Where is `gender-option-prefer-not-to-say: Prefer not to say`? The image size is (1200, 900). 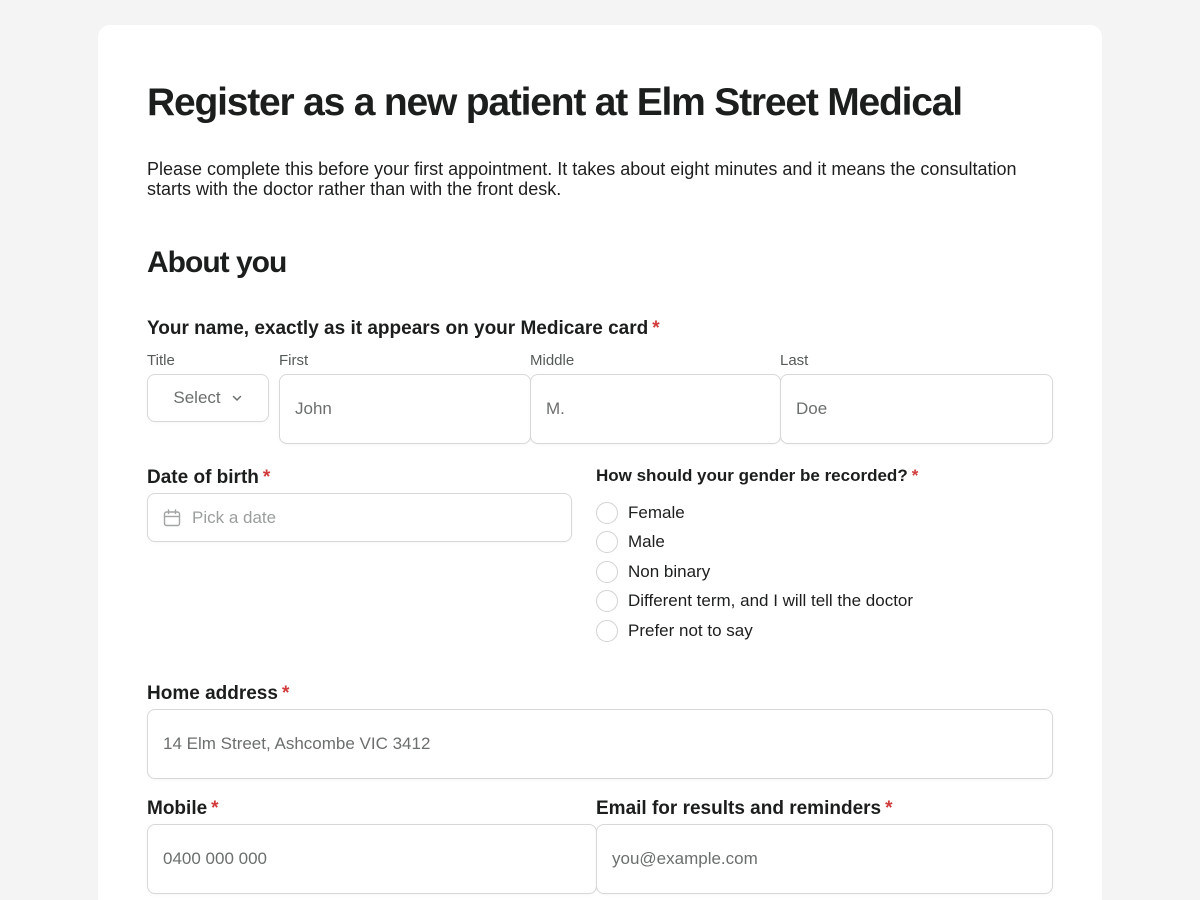 gender-option-prefer-not-to-say: Prefer not to say is located at coordinates (674, 631).